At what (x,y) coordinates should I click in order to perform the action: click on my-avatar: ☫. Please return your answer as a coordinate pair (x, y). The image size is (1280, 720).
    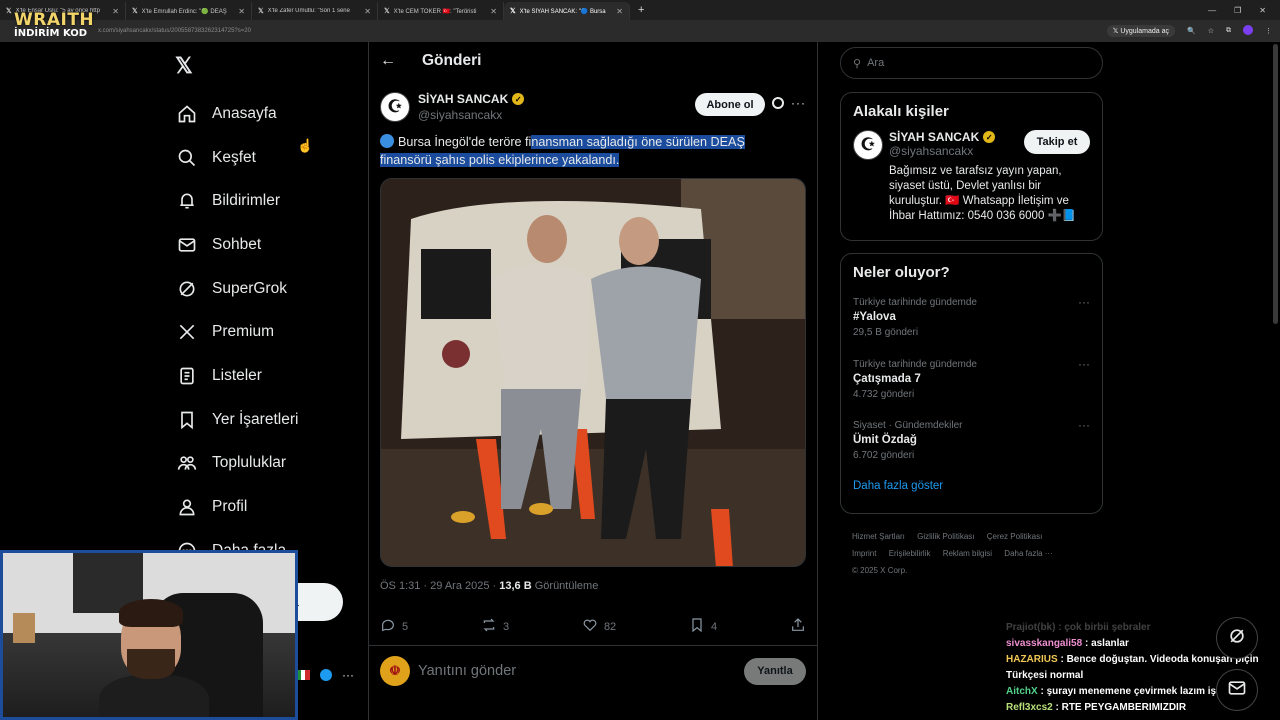
    Looking at the image, I should click on (395, 671).